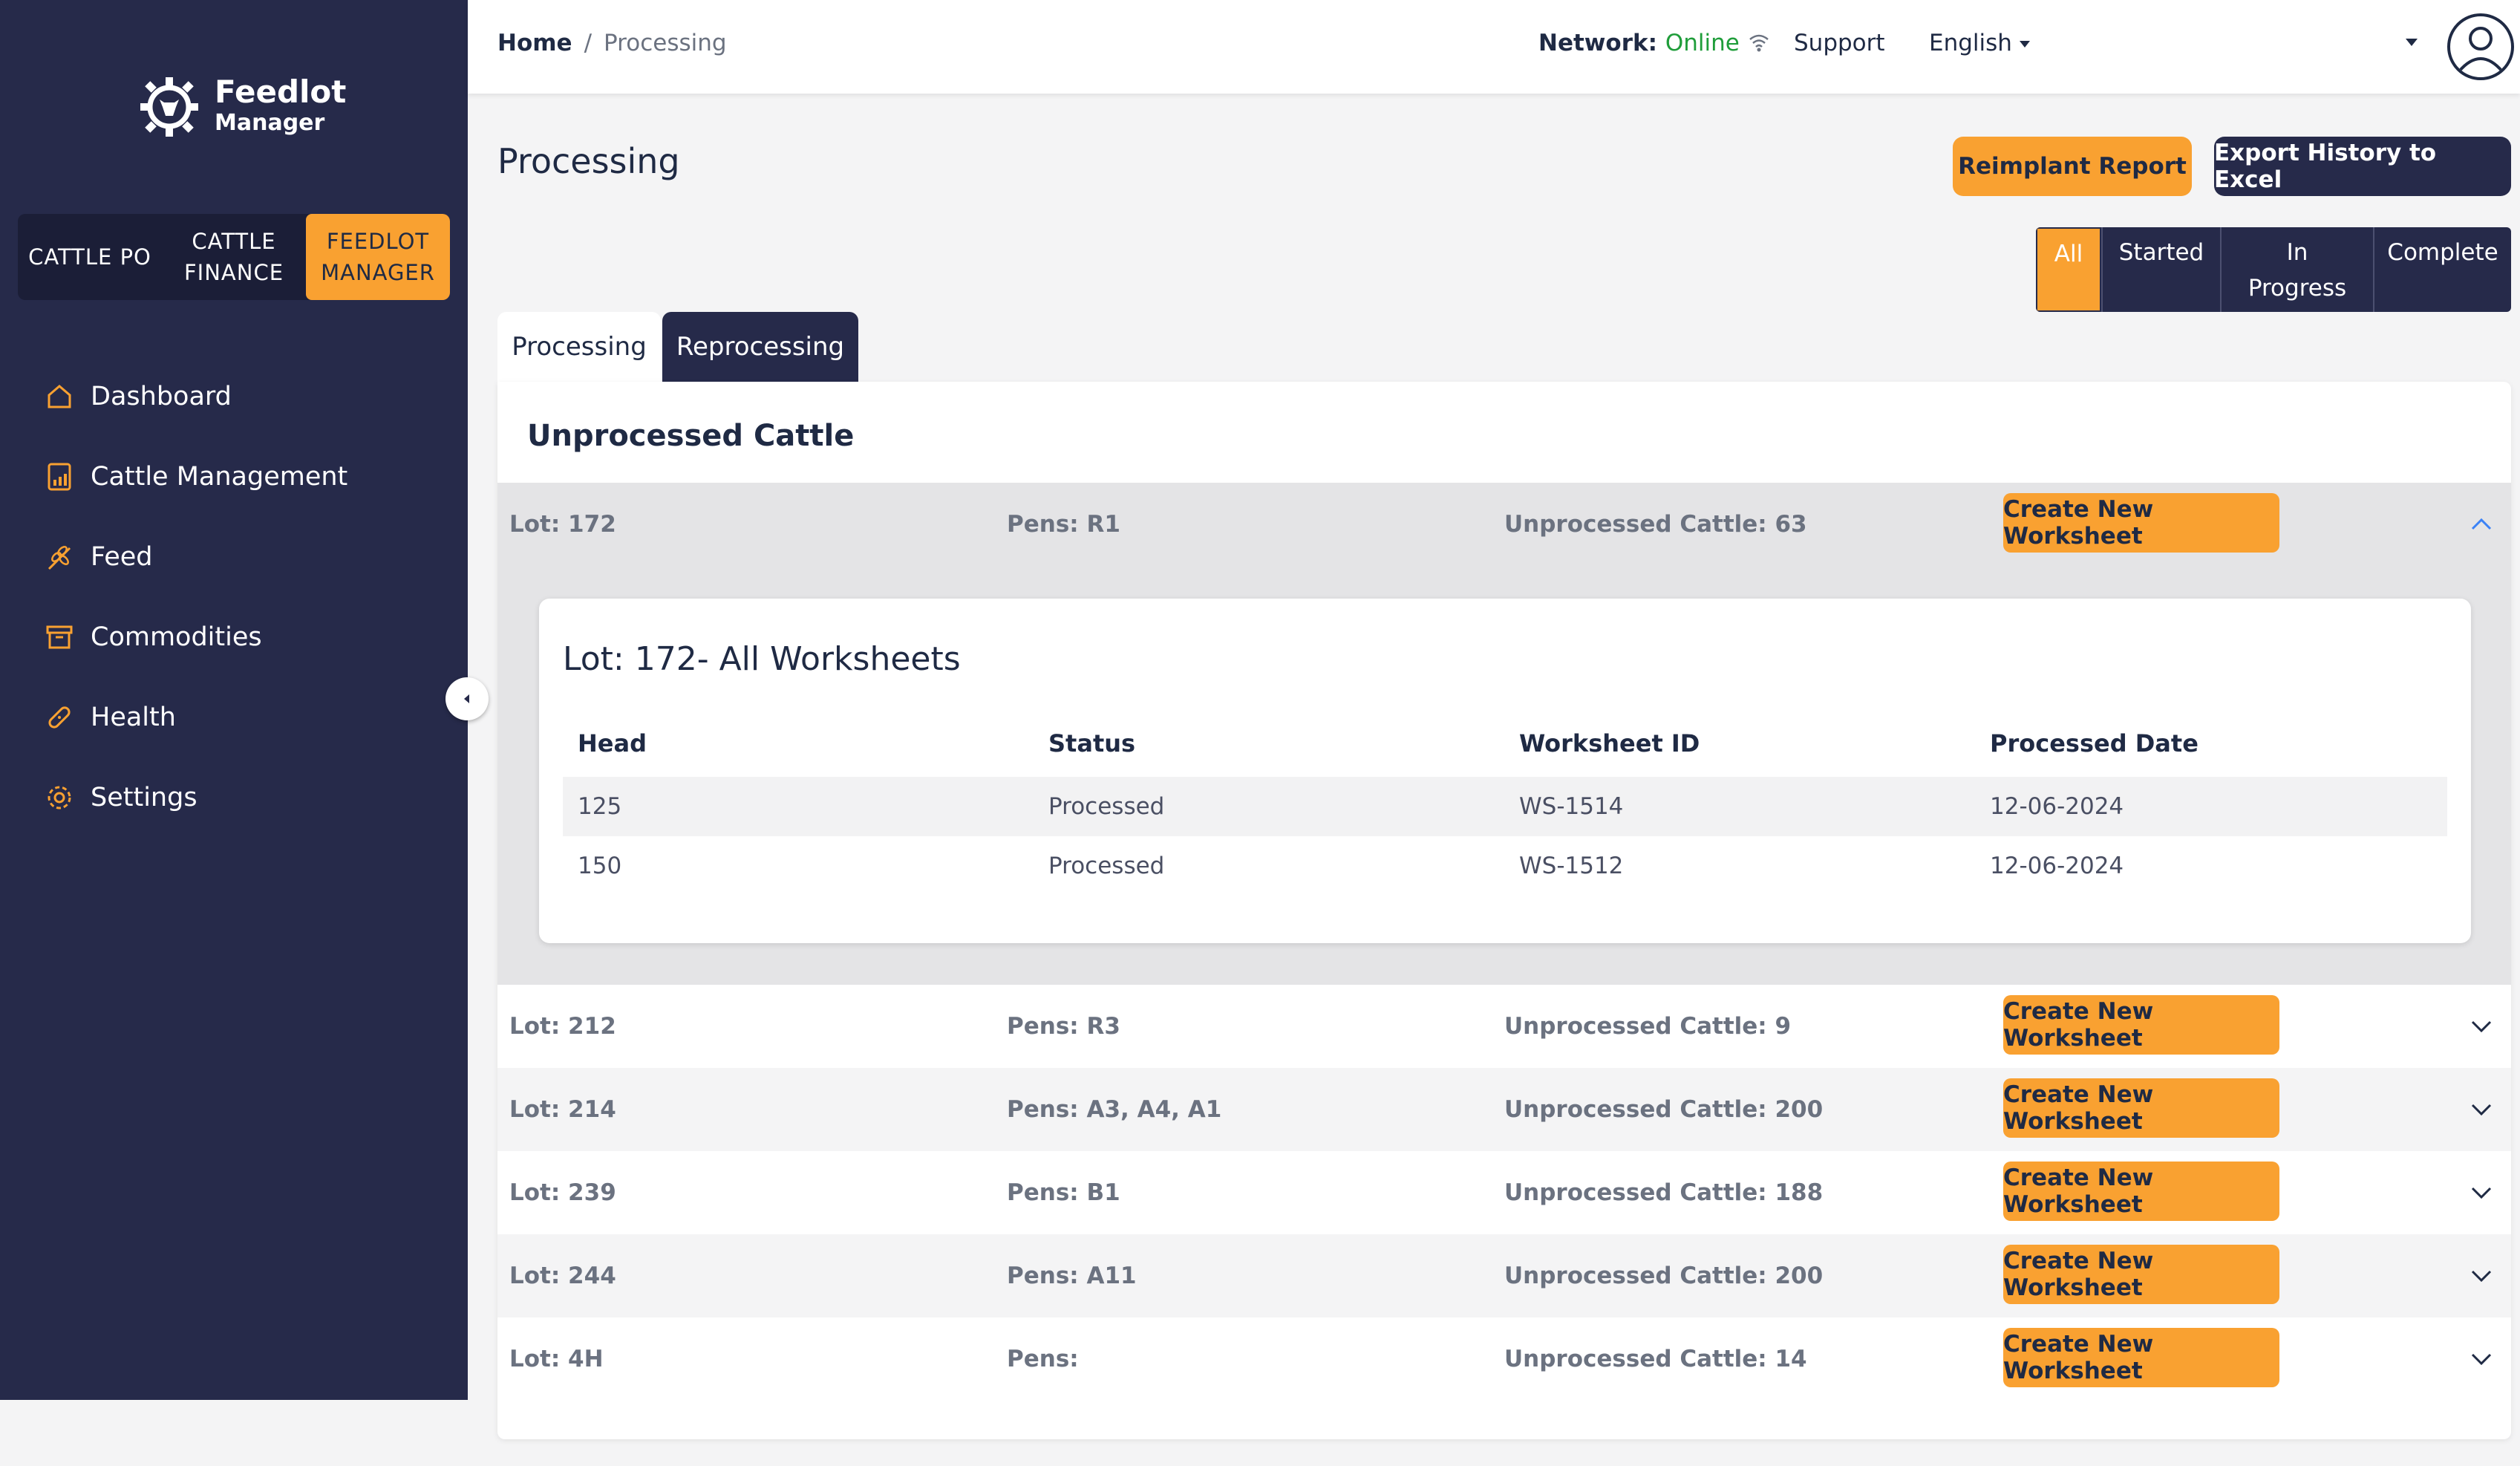 The image size is (2520, 1466). What do you see at coordinates (2057, 806) in the screenshot?
I see `cell-processed-date: 12-06-2024` at bounding box center [2057, 806].